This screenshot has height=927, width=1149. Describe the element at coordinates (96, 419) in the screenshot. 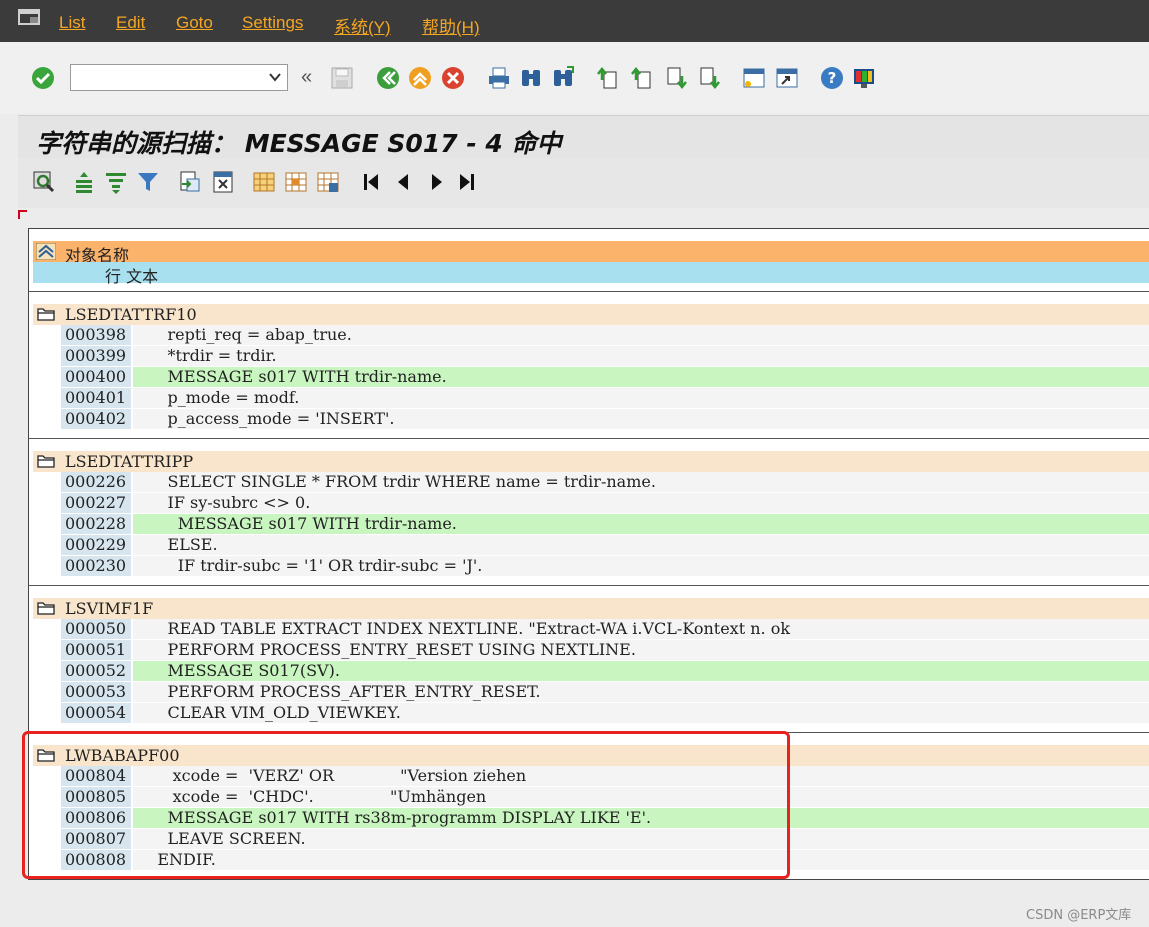

I see `line-number: 000402` at that location.